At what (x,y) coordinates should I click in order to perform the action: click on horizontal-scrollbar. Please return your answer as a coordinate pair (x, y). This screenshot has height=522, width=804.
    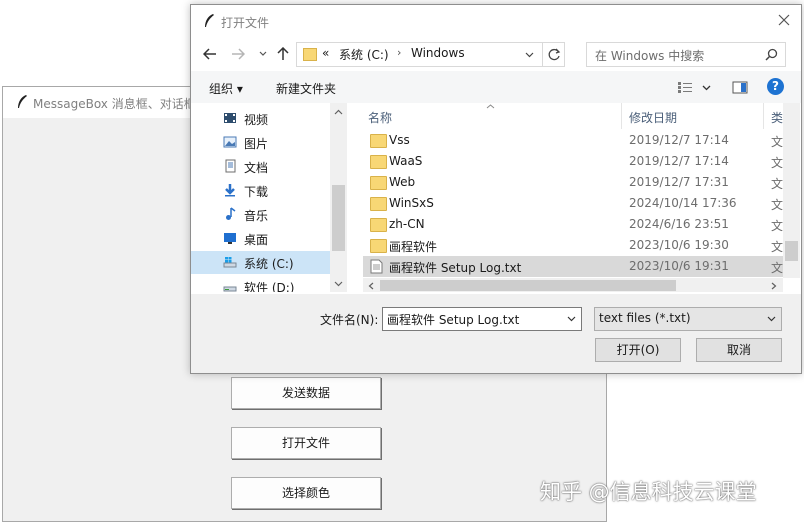
    Looking at the image, I should click on (573, 285).